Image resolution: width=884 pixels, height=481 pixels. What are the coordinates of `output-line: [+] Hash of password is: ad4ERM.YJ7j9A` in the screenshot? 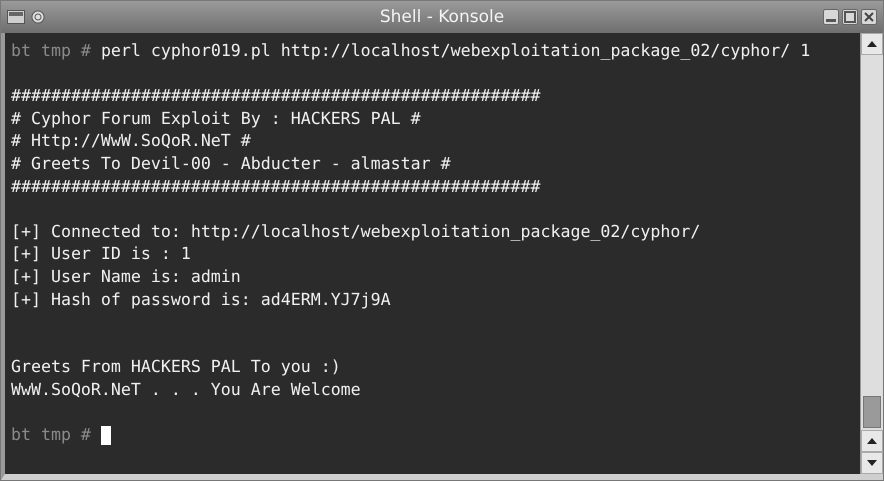 It's located at (201, 299).